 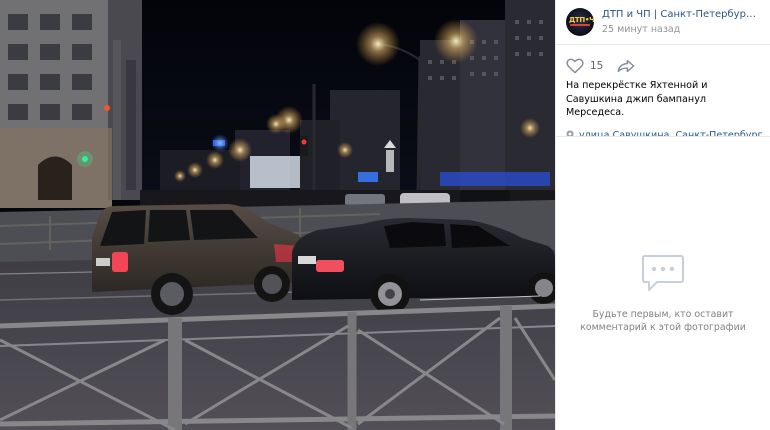 I want to click on post-actions: 15, so click(x=663, y=60).